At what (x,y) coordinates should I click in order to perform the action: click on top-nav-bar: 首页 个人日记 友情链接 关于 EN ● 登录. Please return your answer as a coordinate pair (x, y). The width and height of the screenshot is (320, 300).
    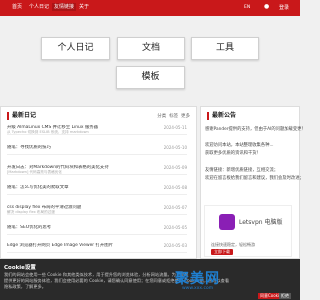
    Looking at the image, I should click on (150, 8).